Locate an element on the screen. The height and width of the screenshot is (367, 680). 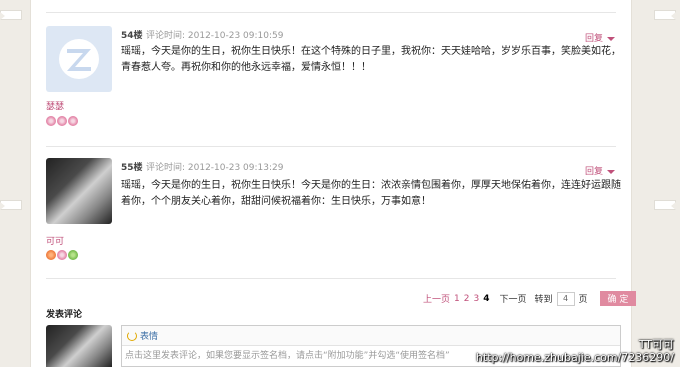
floor-number: 55楼 is located at coordinates (132, 168).